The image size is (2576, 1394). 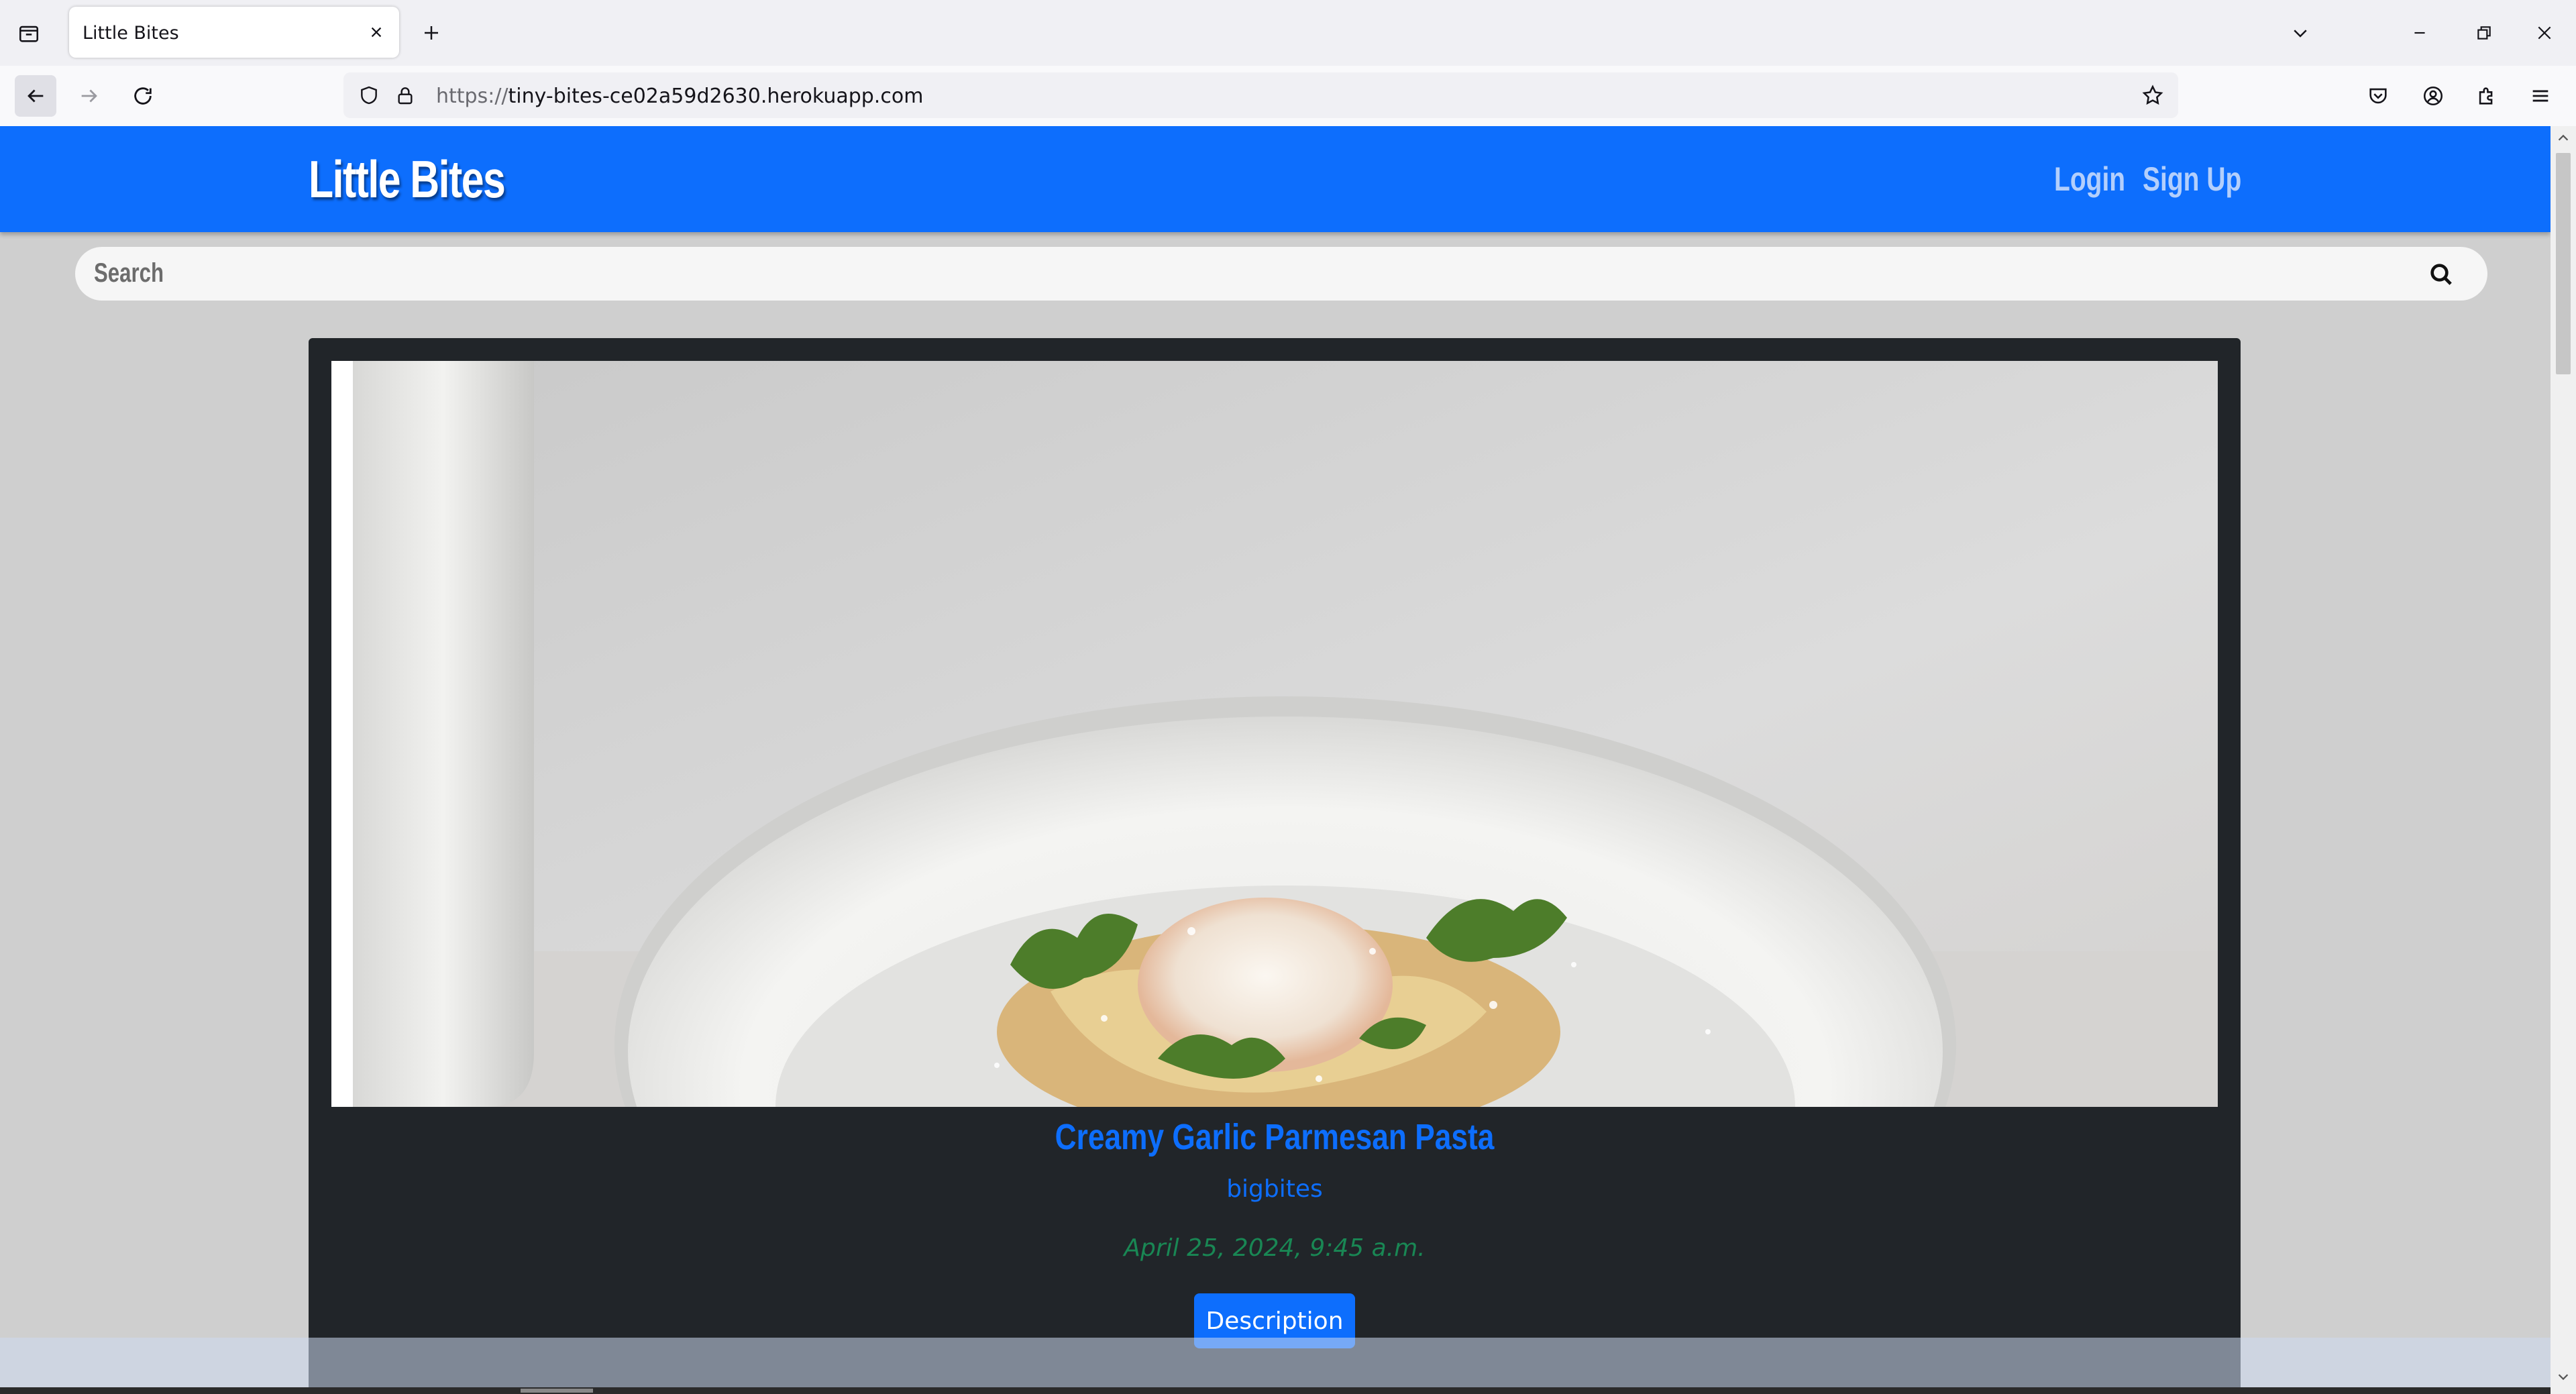 What do you see at coordinates (2484, 32) in the screenshot?
I see `restore-icon` at bounding box center [2484, 32].